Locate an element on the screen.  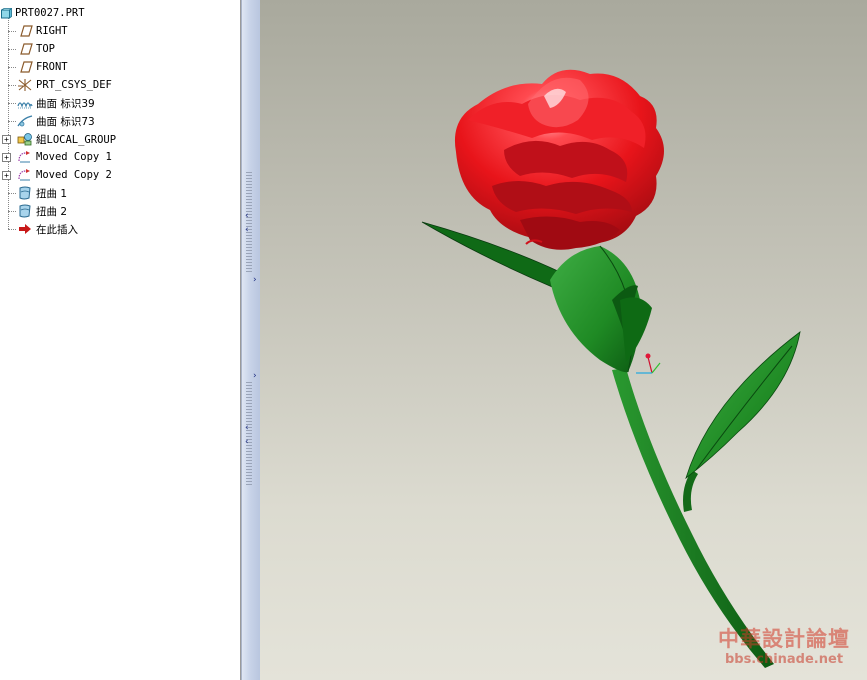
watermark: 中華設計論壇 bbs.chinade.net is located at coordinates (784, 649).